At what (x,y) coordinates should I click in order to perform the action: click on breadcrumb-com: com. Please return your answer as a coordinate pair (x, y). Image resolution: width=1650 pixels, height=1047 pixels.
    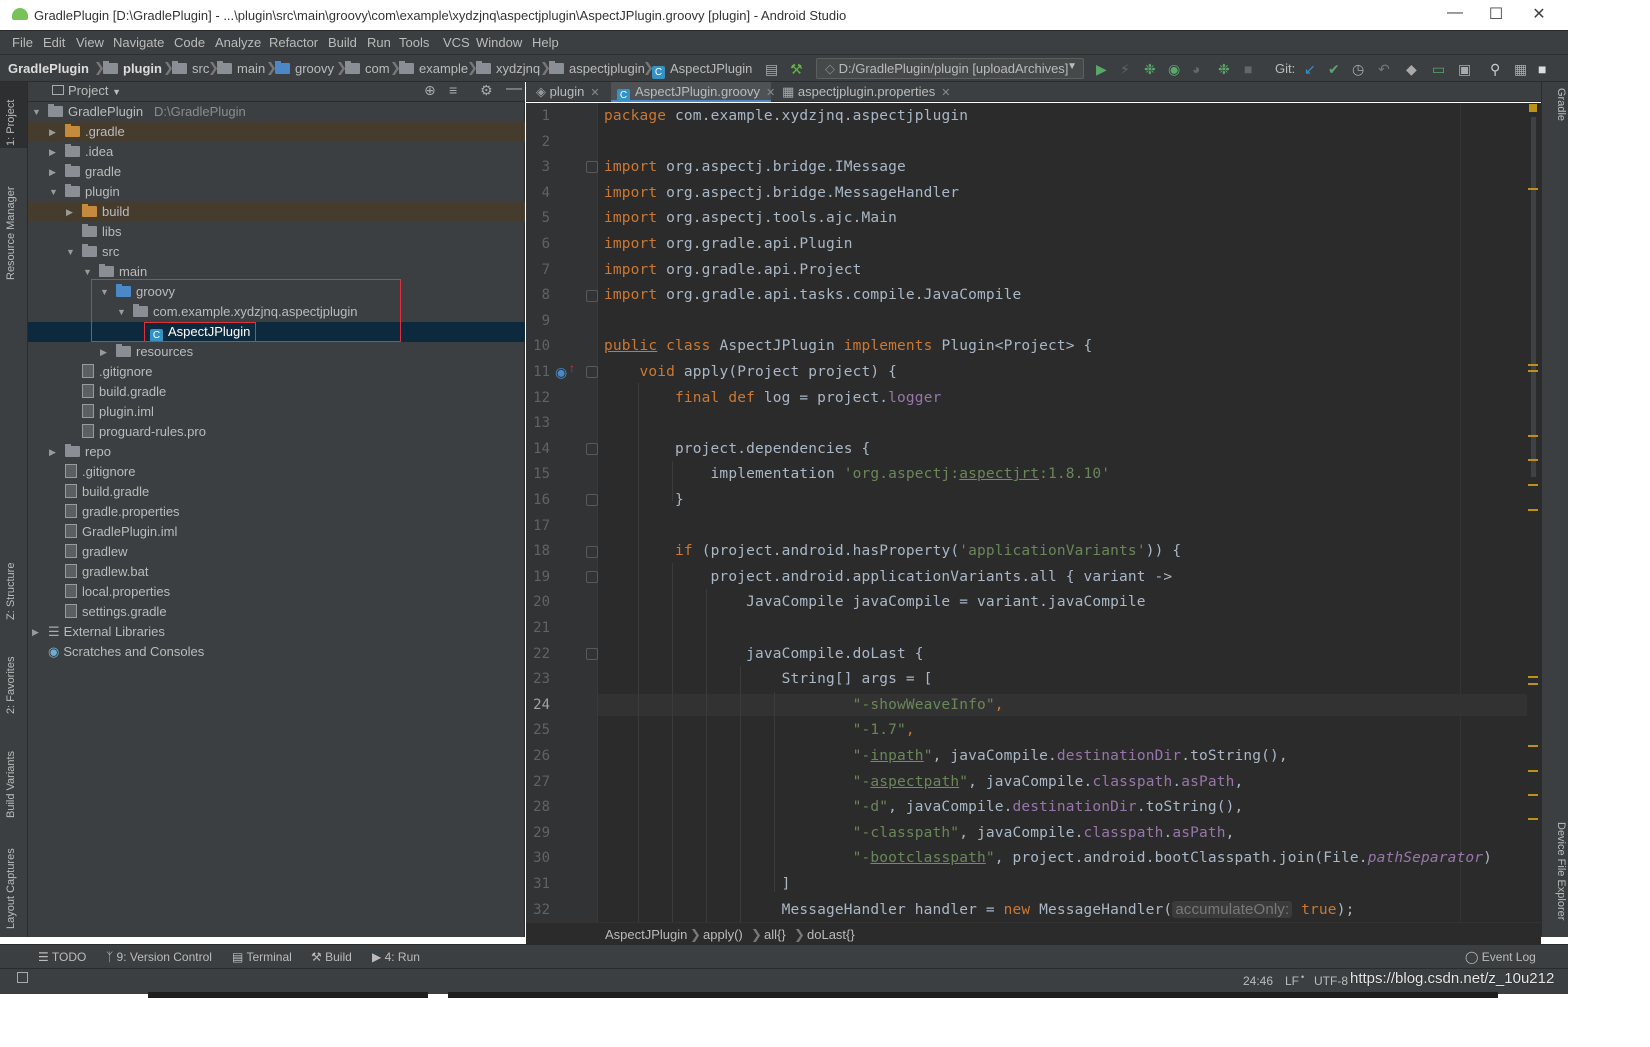
    Looking at the image, I should click on (367, 68).